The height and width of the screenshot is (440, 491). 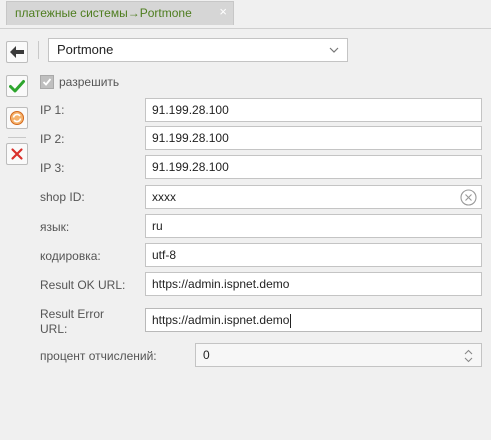 I want to click on language-field: ru, so click(x=313, y=226).